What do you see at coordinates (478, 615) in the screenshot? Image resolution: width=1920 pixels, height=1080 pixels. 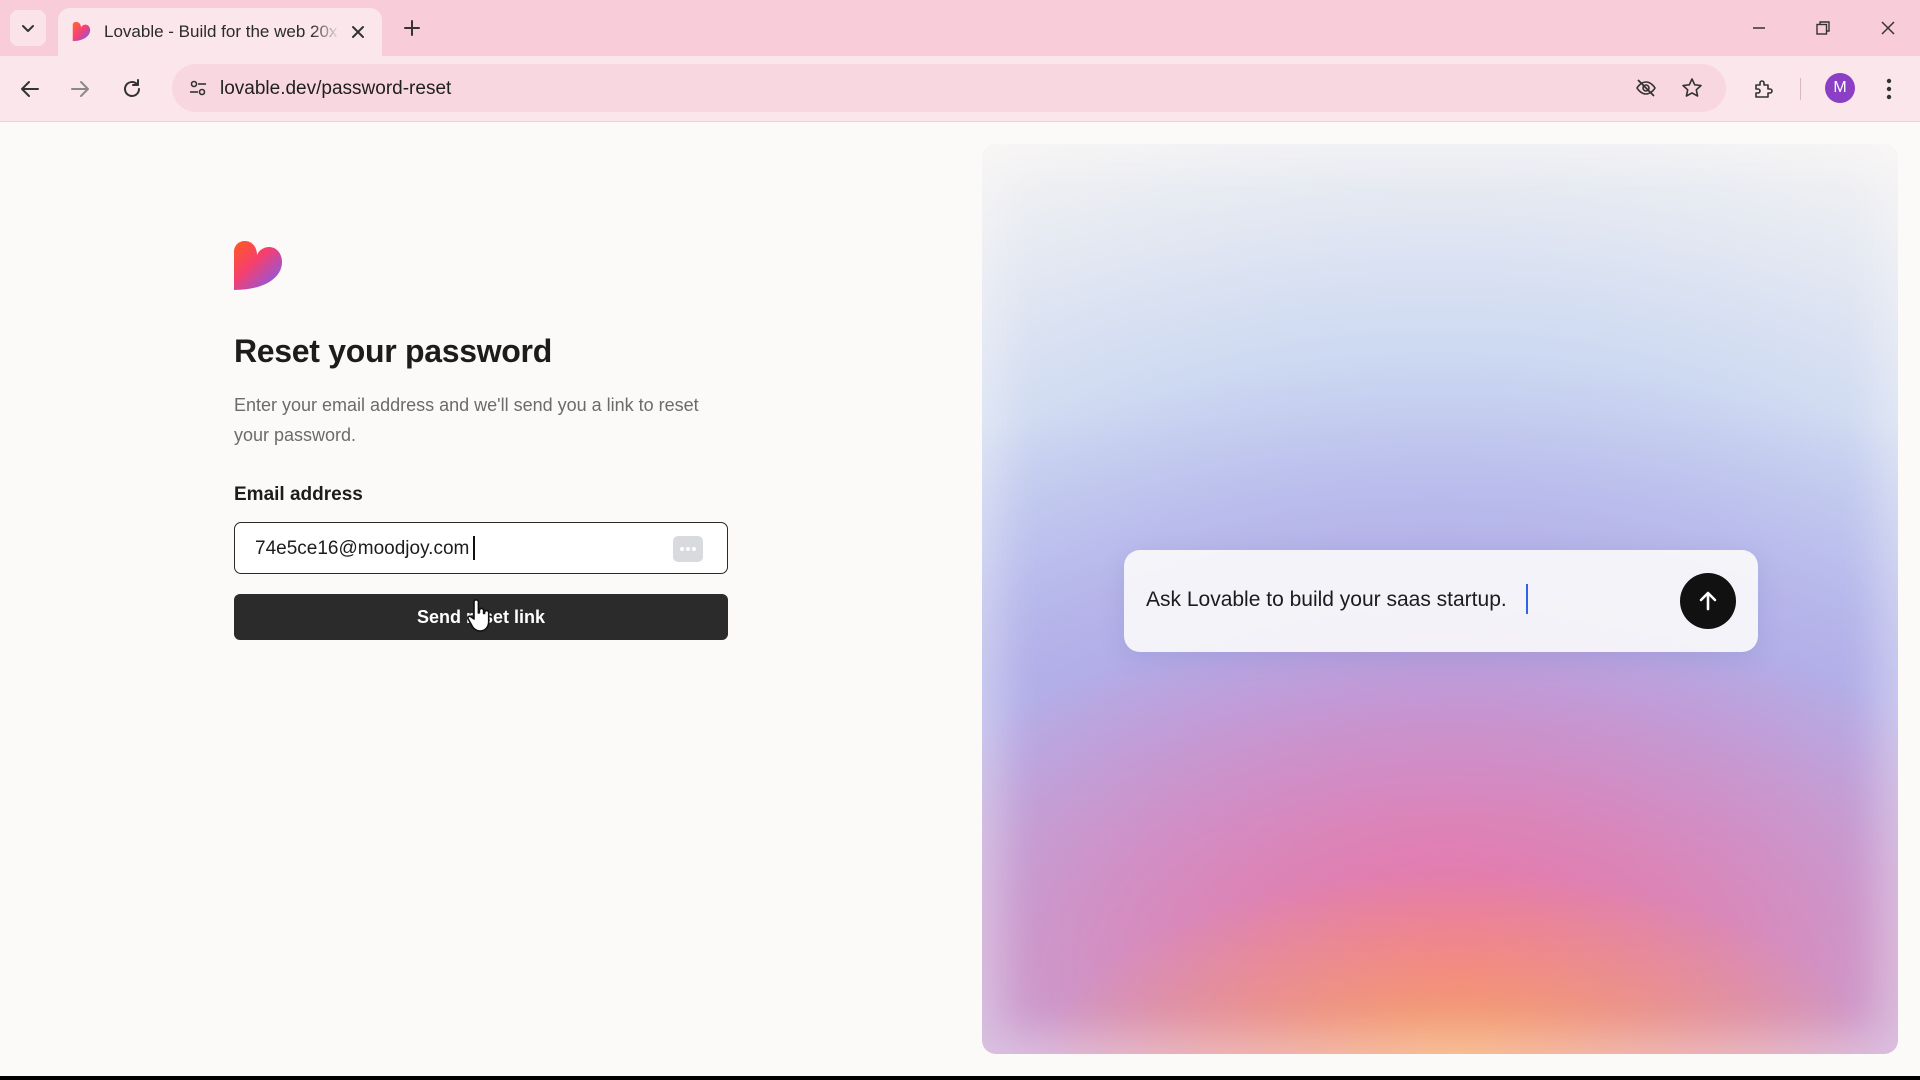 I see `hand-cursor-icon` at bounding box center [478, 615].